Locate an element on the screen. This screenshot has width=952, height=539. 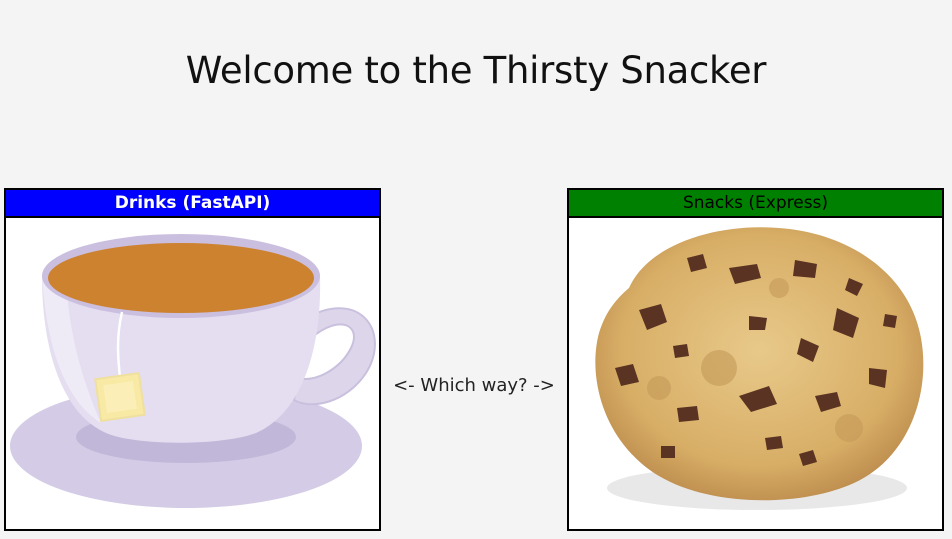
snacks-header: Snacks (Express) is located at coordinates (755, 204).